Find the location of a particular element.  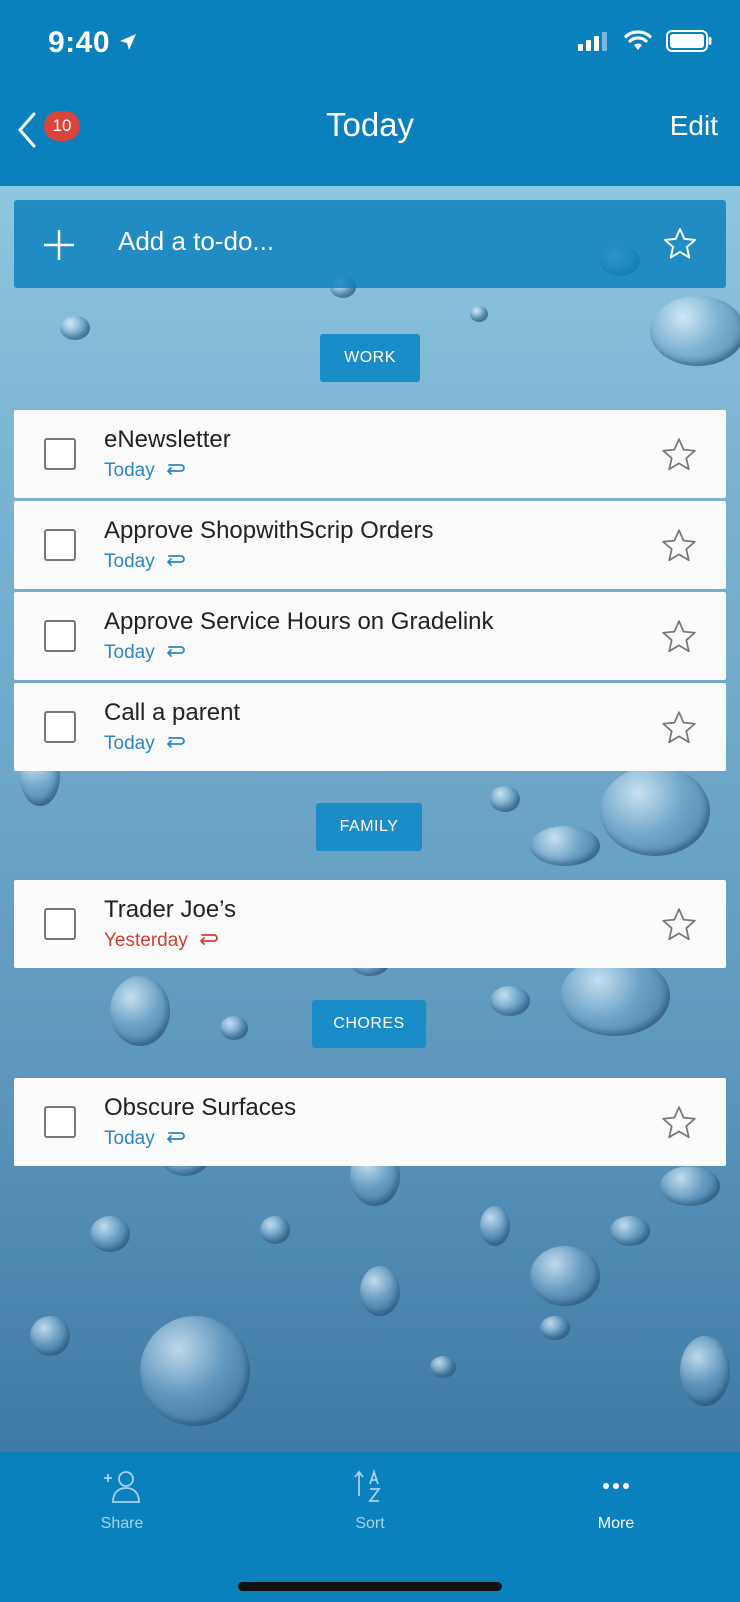

status-icons is located at coordinates (645, 41).